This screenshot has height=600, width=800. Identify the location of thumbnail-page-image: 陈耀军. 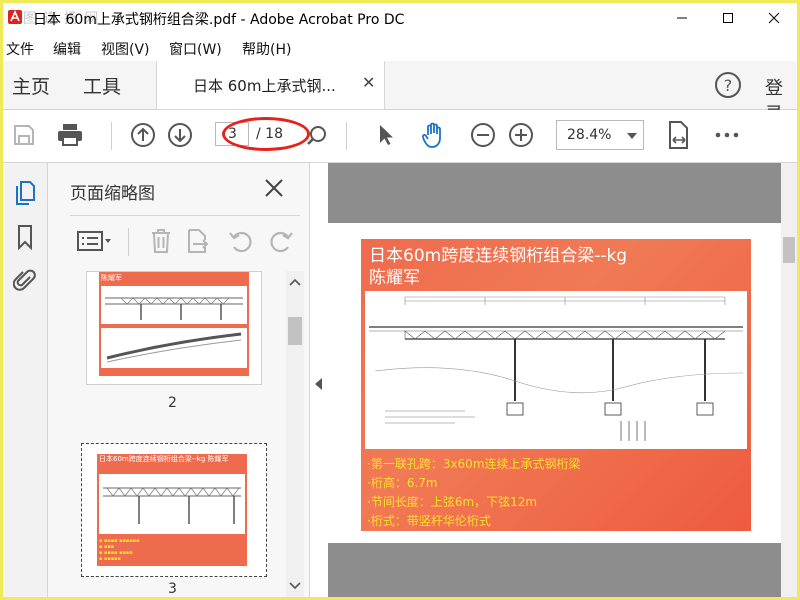
(174, 324).